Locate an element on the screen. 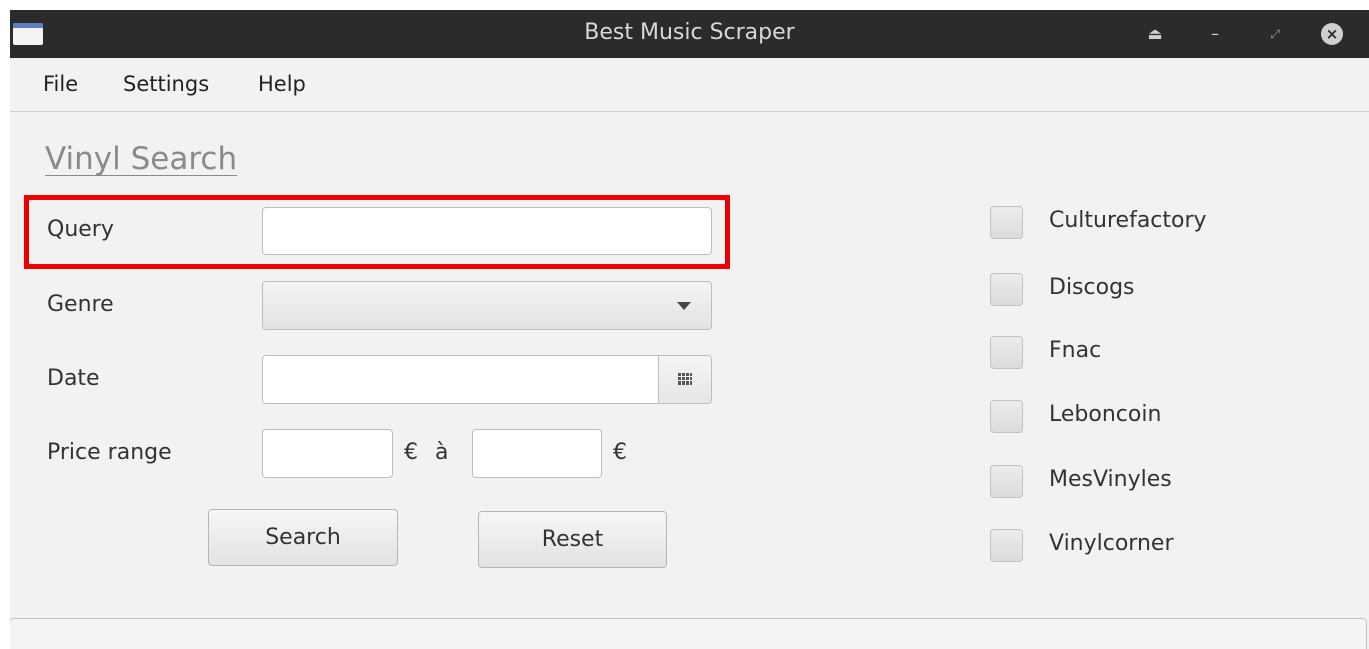 The width and height of the screenshot is (1369, 649). maximize-icon: ⤢ is located at coordinates (1275, 34).